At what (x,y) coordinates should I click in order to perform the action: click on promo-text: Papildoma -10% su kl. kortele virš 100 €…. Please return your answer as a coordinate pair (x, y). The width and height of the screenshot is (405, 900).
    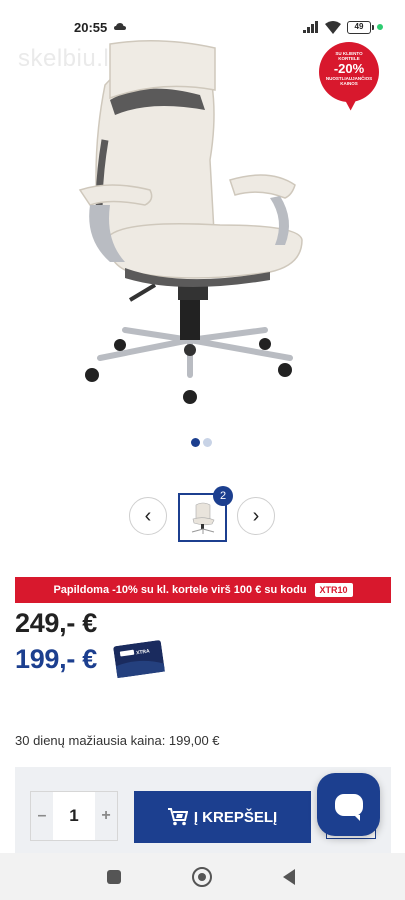
    Looking at the image, I should click on (180, 590).